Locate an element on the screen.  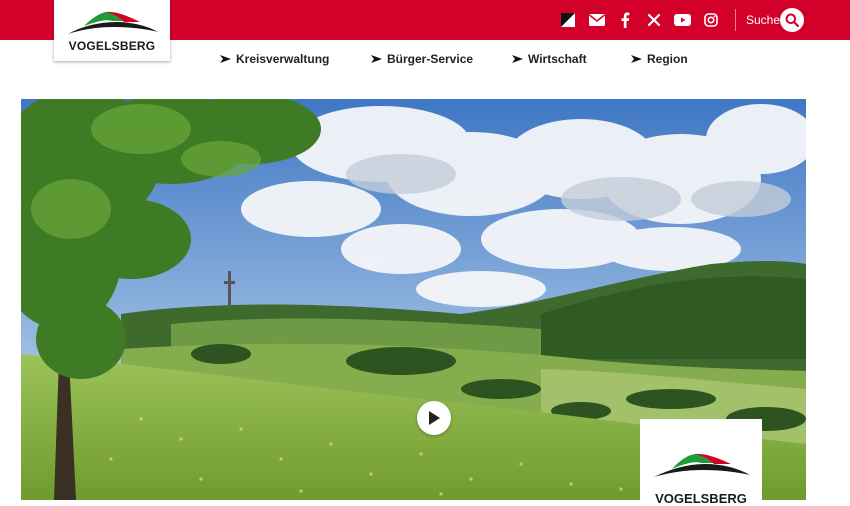
mail-icon is located at coordinates (597, 20).